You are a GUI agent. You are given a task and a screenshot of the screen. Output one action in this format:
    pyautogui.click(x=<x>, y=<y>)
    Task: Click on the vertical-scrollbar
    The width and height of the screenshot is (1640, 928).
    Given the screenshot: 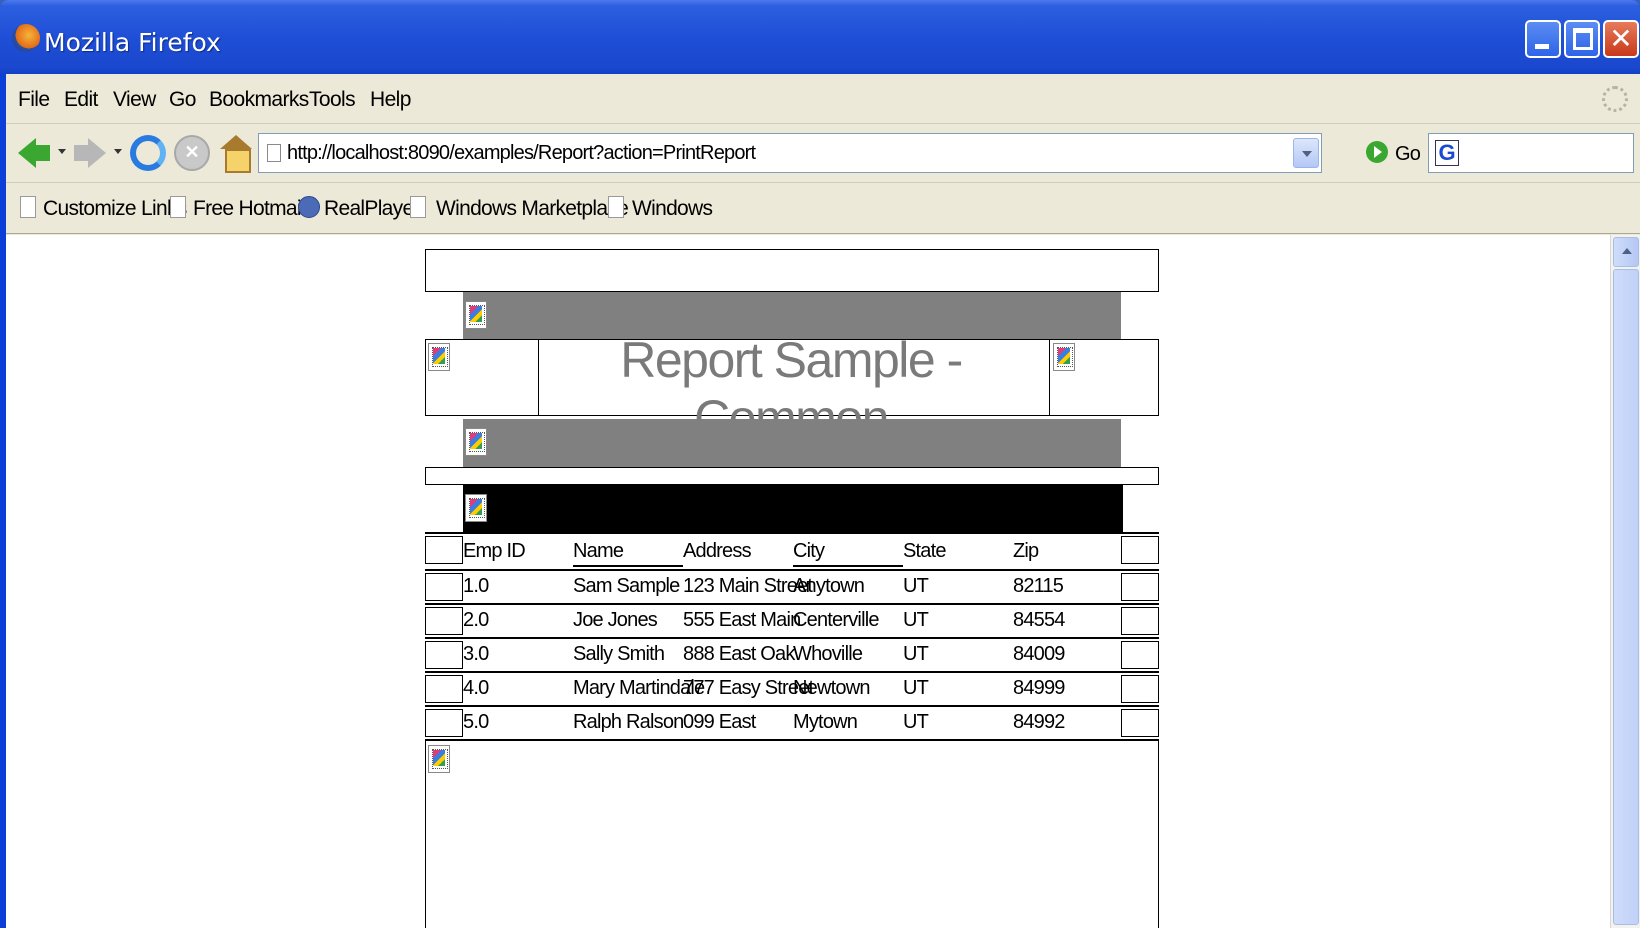 What is the action you would take?
    pyautogui.click(x=1625, y=581)
    